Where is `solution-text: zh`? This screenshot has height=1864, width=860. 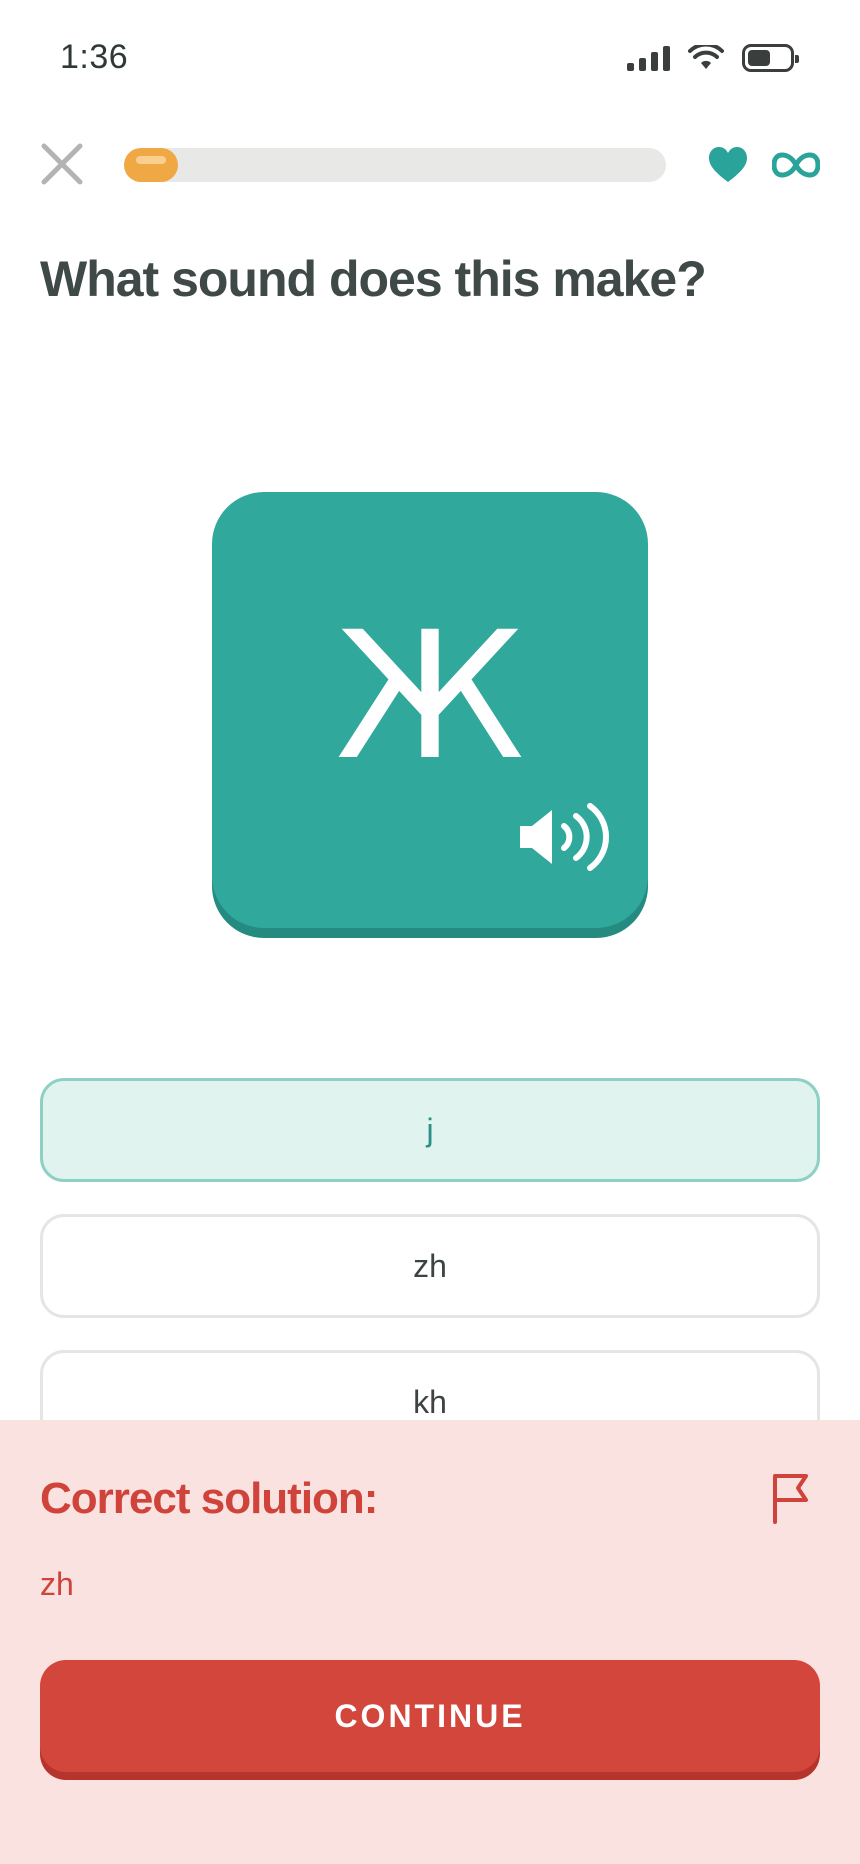
solution-text: zh is located at coordinates (57, 1584).